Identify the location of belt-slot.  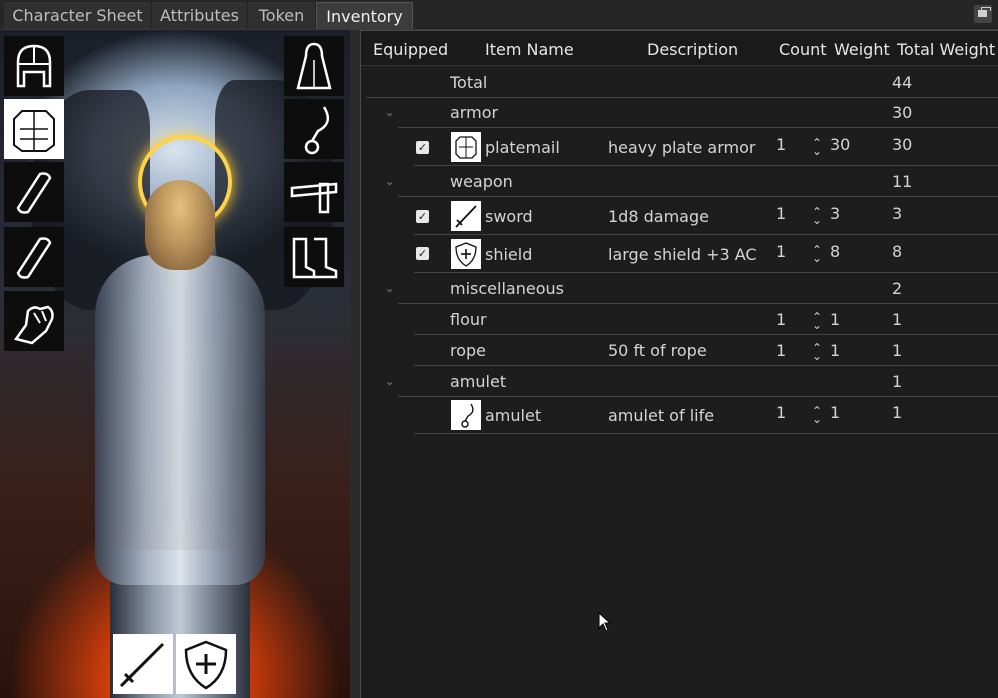
(314, 192).